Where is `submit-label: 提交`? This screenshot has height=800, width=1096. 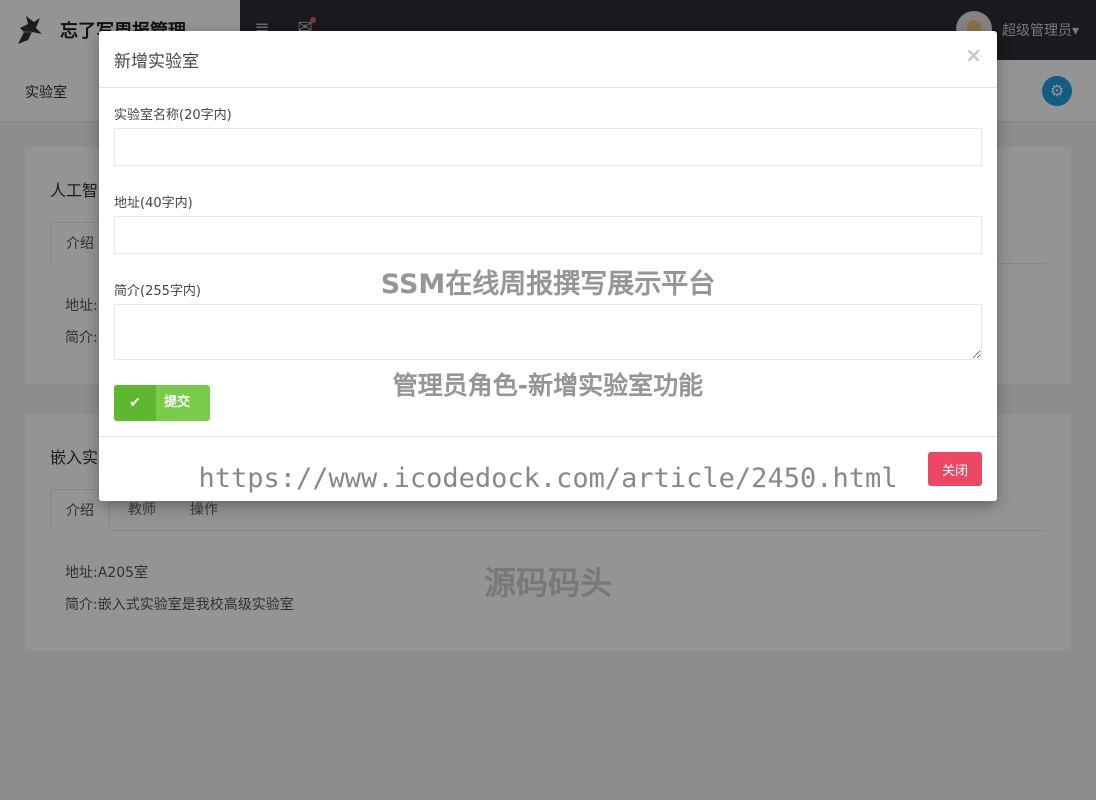 submit-label: 提交 is located at coordinates (177, 402).